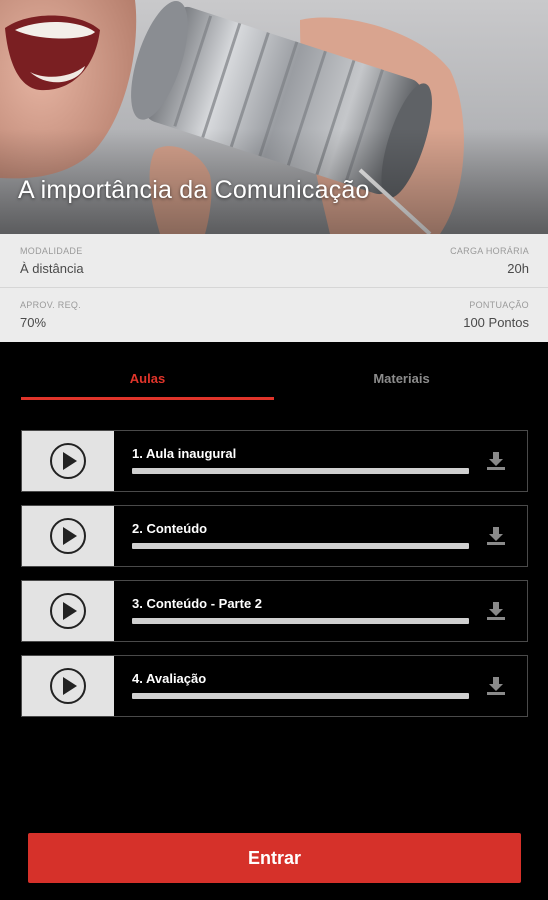 The width and height of the screenshot is (548, 900). Describe the element at coordinates (50, 305) in the screenshot. I see `aprov-req-label: APROV. REQ.` at that location.